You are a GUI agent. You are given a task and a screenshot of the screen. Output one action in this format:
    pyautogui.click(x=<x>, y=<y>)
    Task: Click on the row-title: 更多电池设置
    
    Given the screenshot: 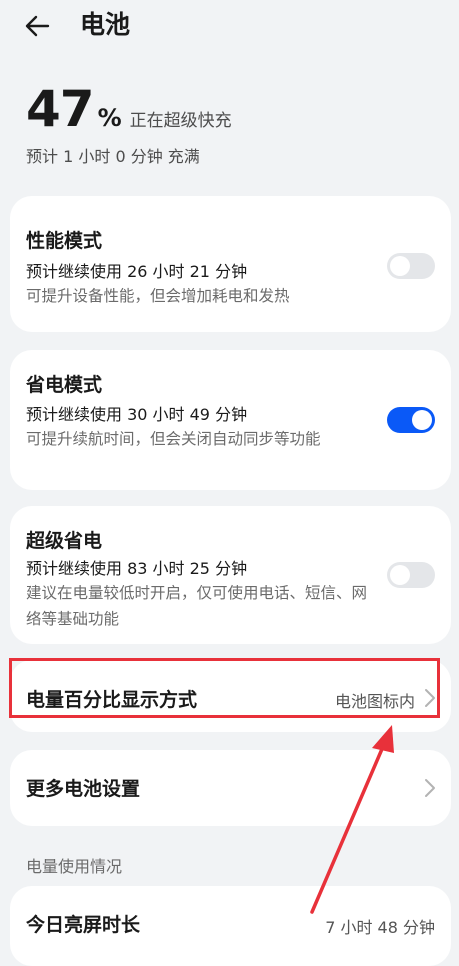 What is the action you would take?
    pyautogui.click(x=83, y=789)
    